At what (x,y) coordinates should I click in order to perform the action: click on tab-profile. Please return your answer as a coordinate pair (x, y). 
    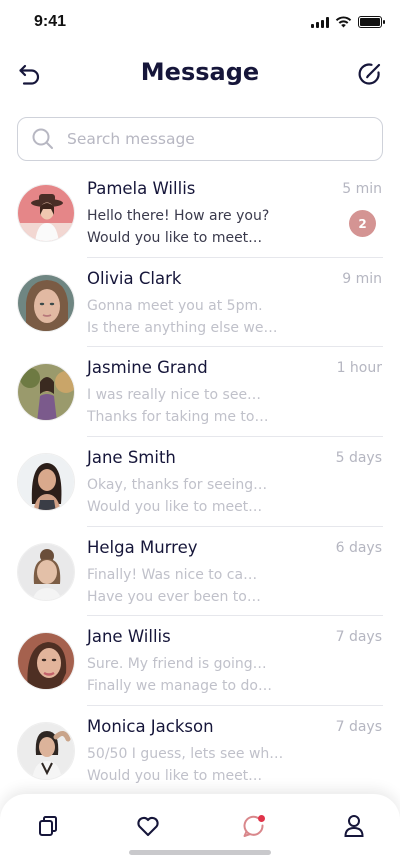
    Looking at the image, I should click on (354, 826).